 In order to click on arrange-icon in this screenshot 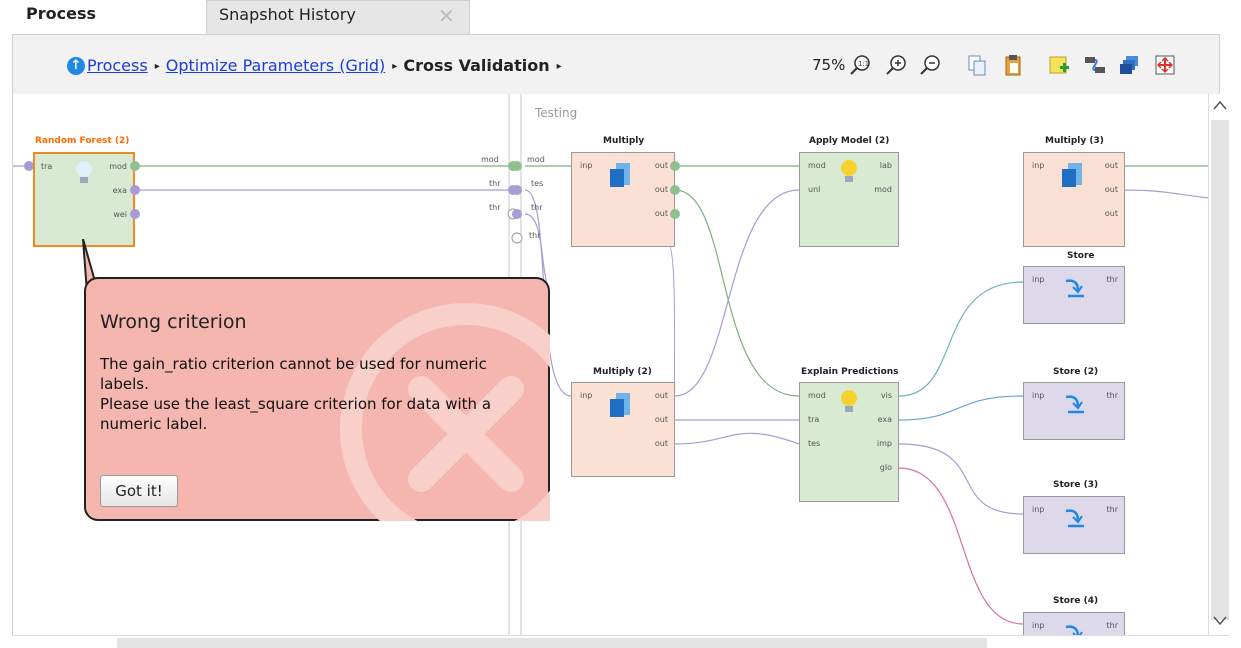, I will do `click(1129, 65)`.